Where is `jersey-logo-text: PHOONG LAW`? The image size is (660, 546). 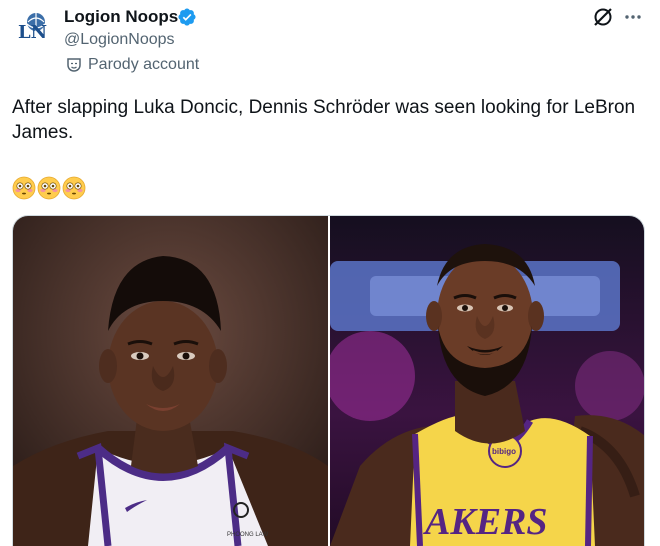 jersey-logo-text: PHOONG LAW is located at coordinates (247, 535).